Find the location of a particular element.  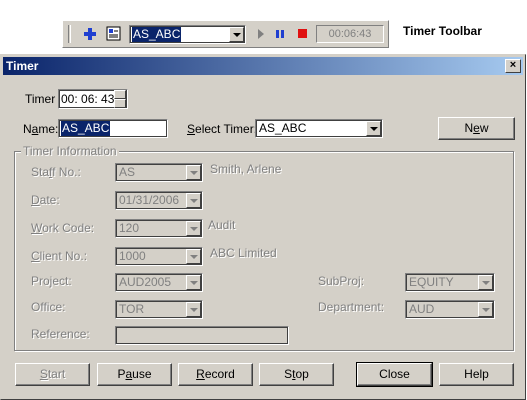

date-value: 01/31/2006 is located at coordinates (149, 200).